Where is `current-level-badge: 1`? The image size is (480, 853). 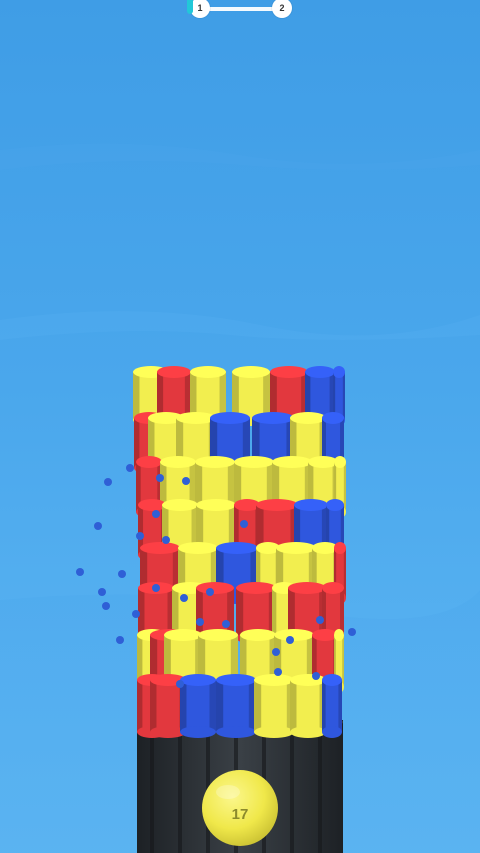 current-level-badge: 1 is located at coordinates (200, 9).